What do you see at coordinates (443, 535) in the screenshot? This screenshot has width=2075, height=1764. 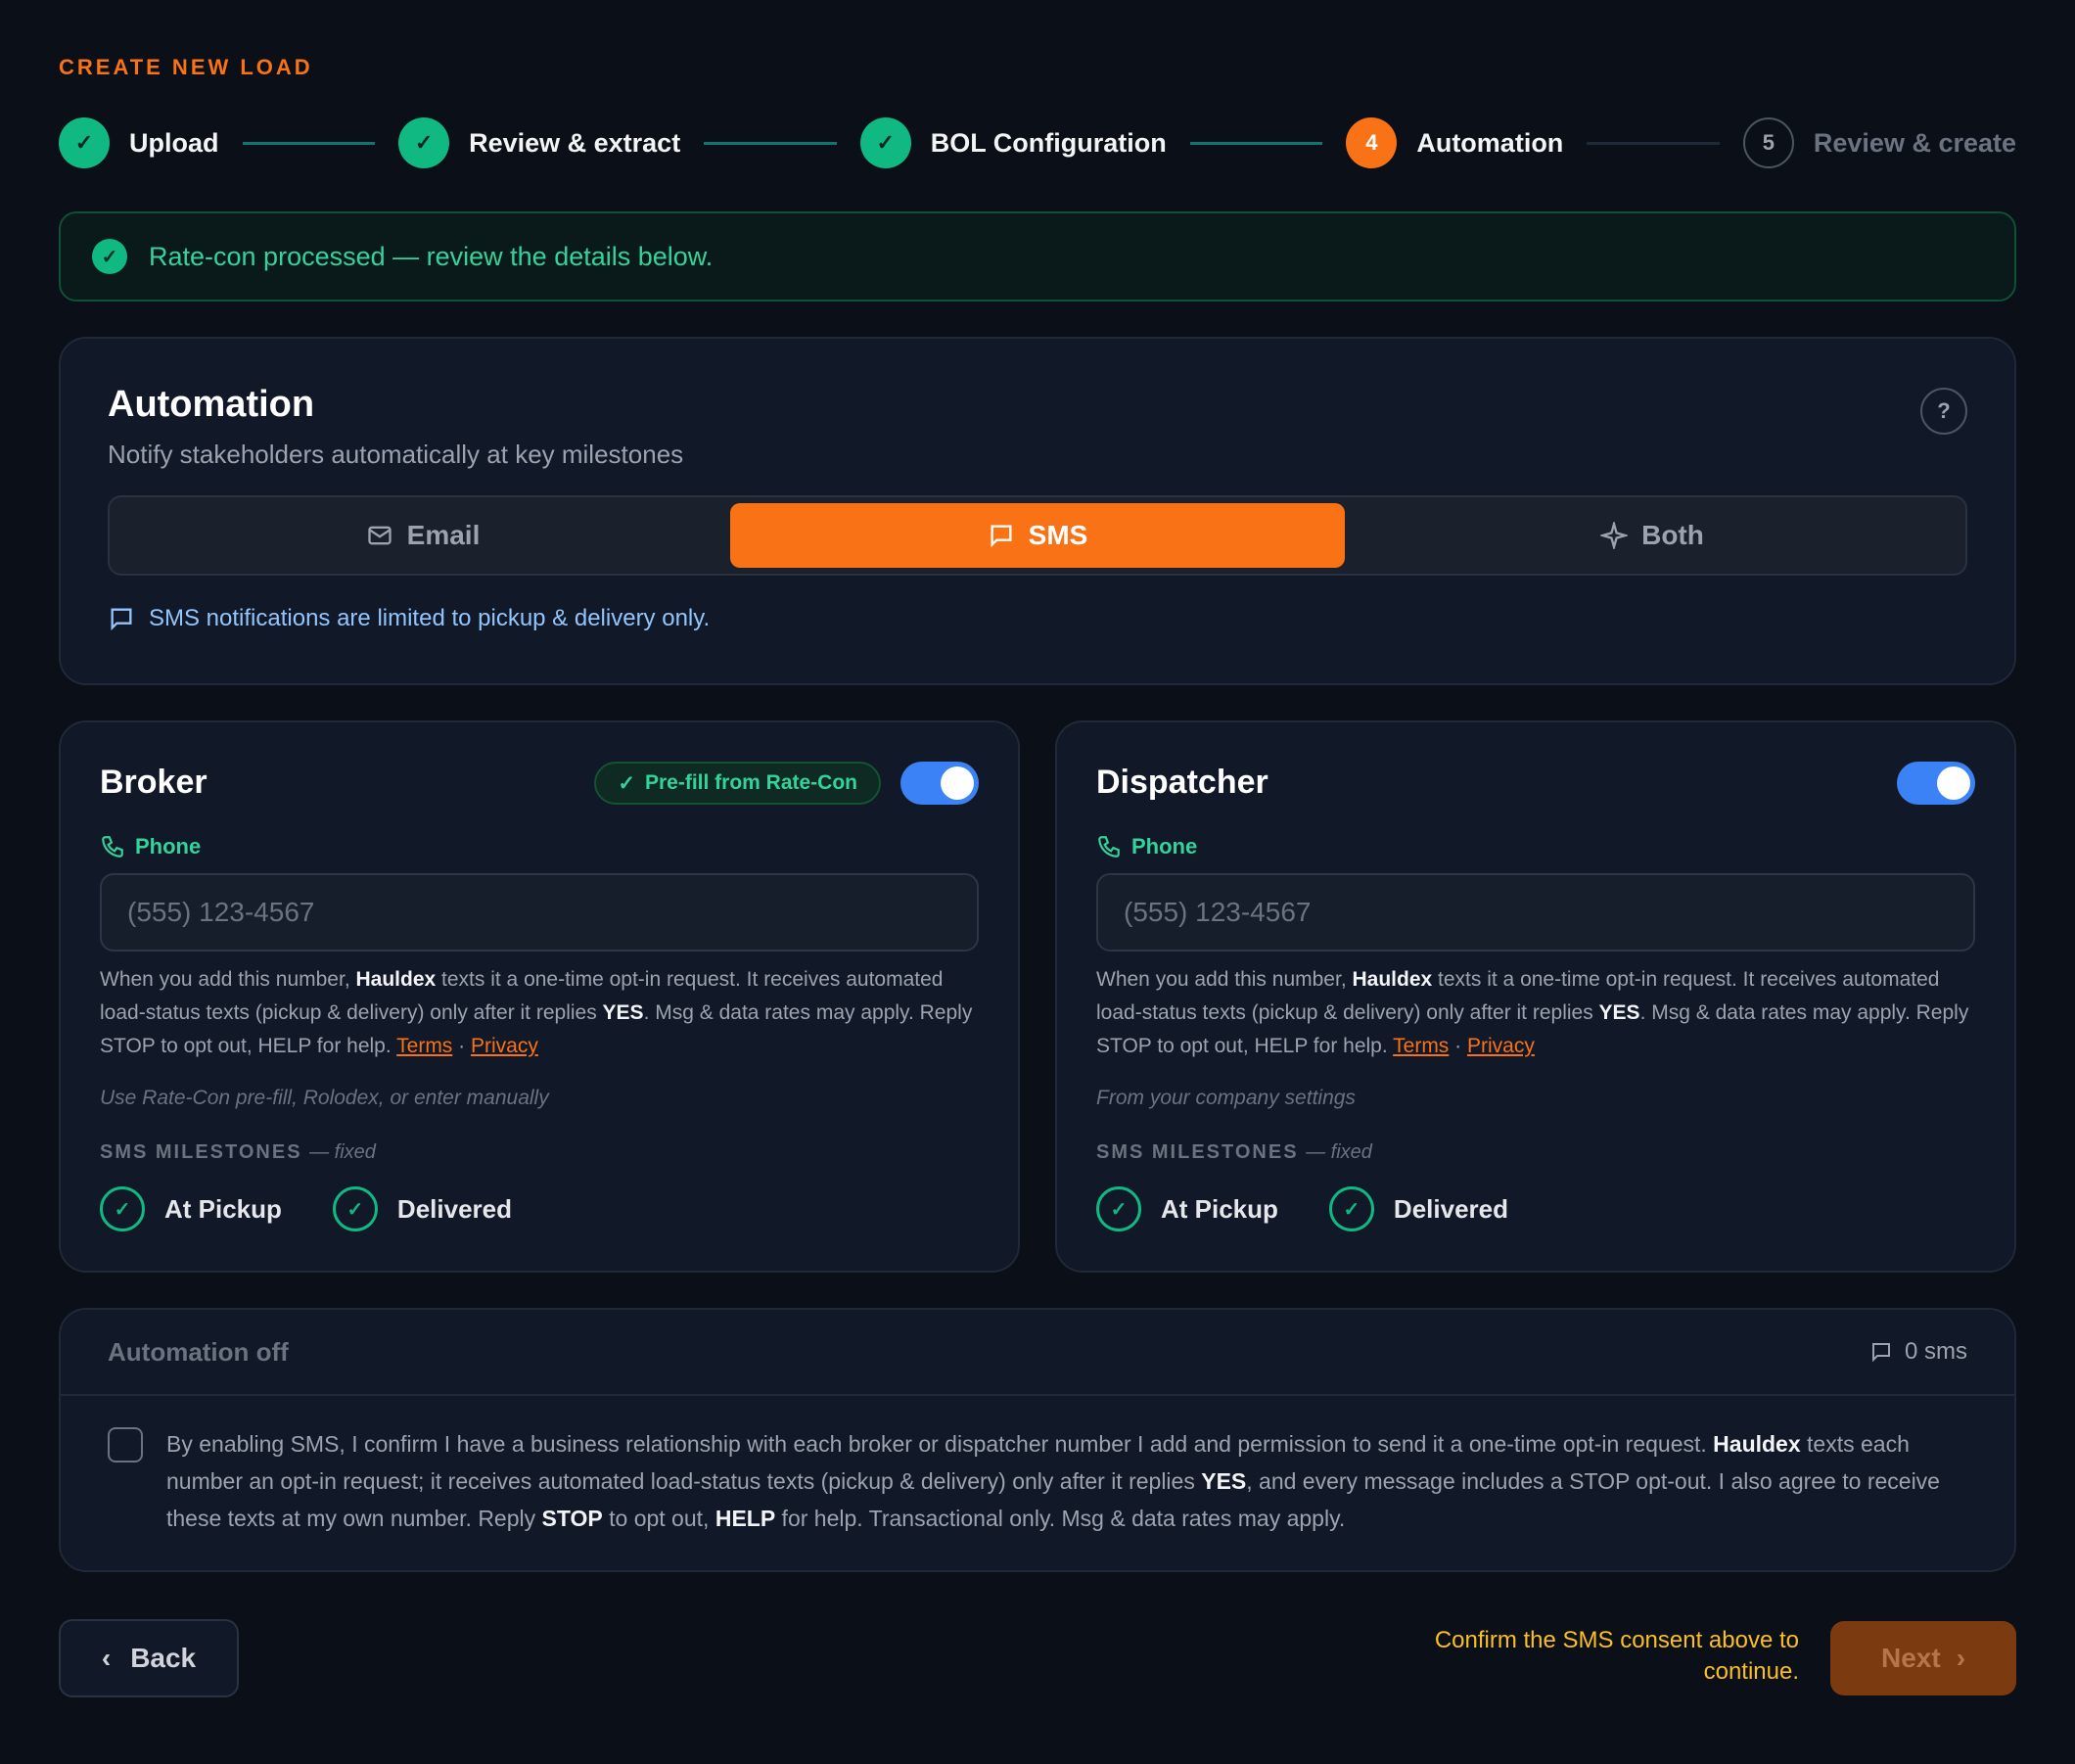 I see `channel-label: Email` at bounding box center [443, 535].